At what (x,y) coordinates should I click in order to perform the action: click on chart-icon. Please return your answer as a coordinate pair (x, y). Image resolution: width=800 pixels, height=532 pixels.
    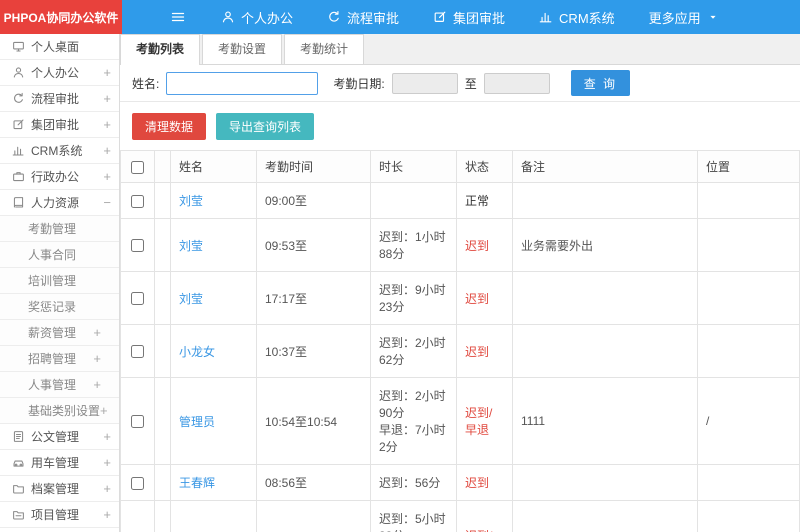
    Looking at the image, I should click on (18, 151).